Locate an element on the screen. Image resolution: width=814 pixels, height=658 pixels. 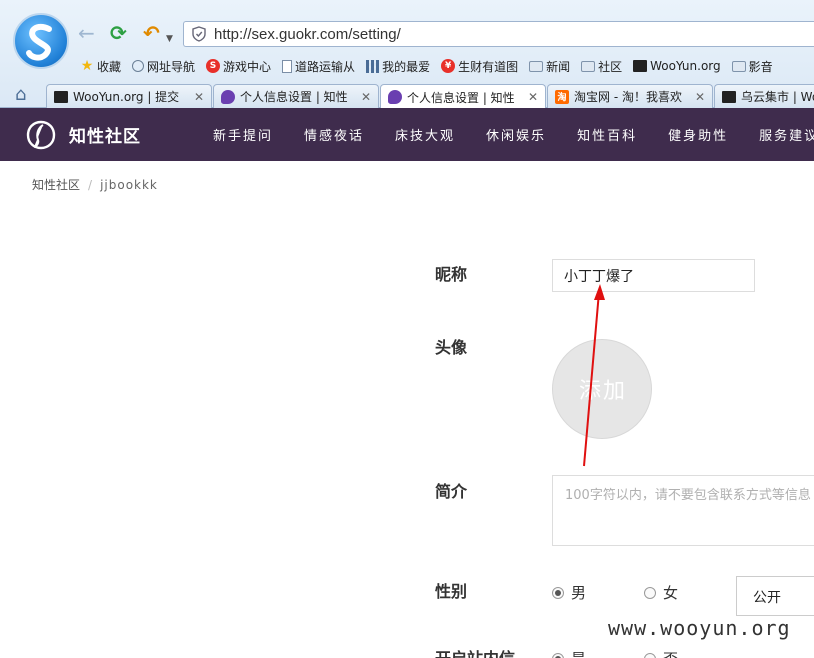
dm-yes-radio is located at coordinates (558, 655).